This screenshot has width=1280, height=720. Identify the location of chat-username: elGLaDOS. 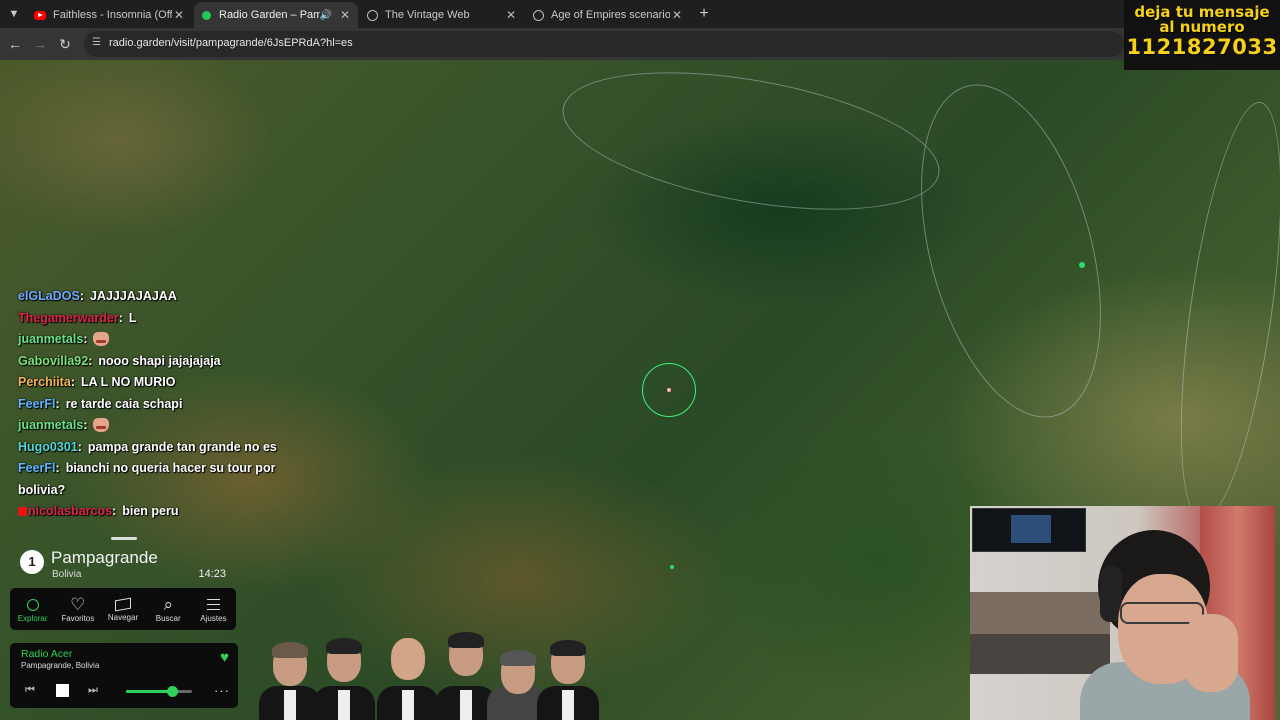
(49, 296).